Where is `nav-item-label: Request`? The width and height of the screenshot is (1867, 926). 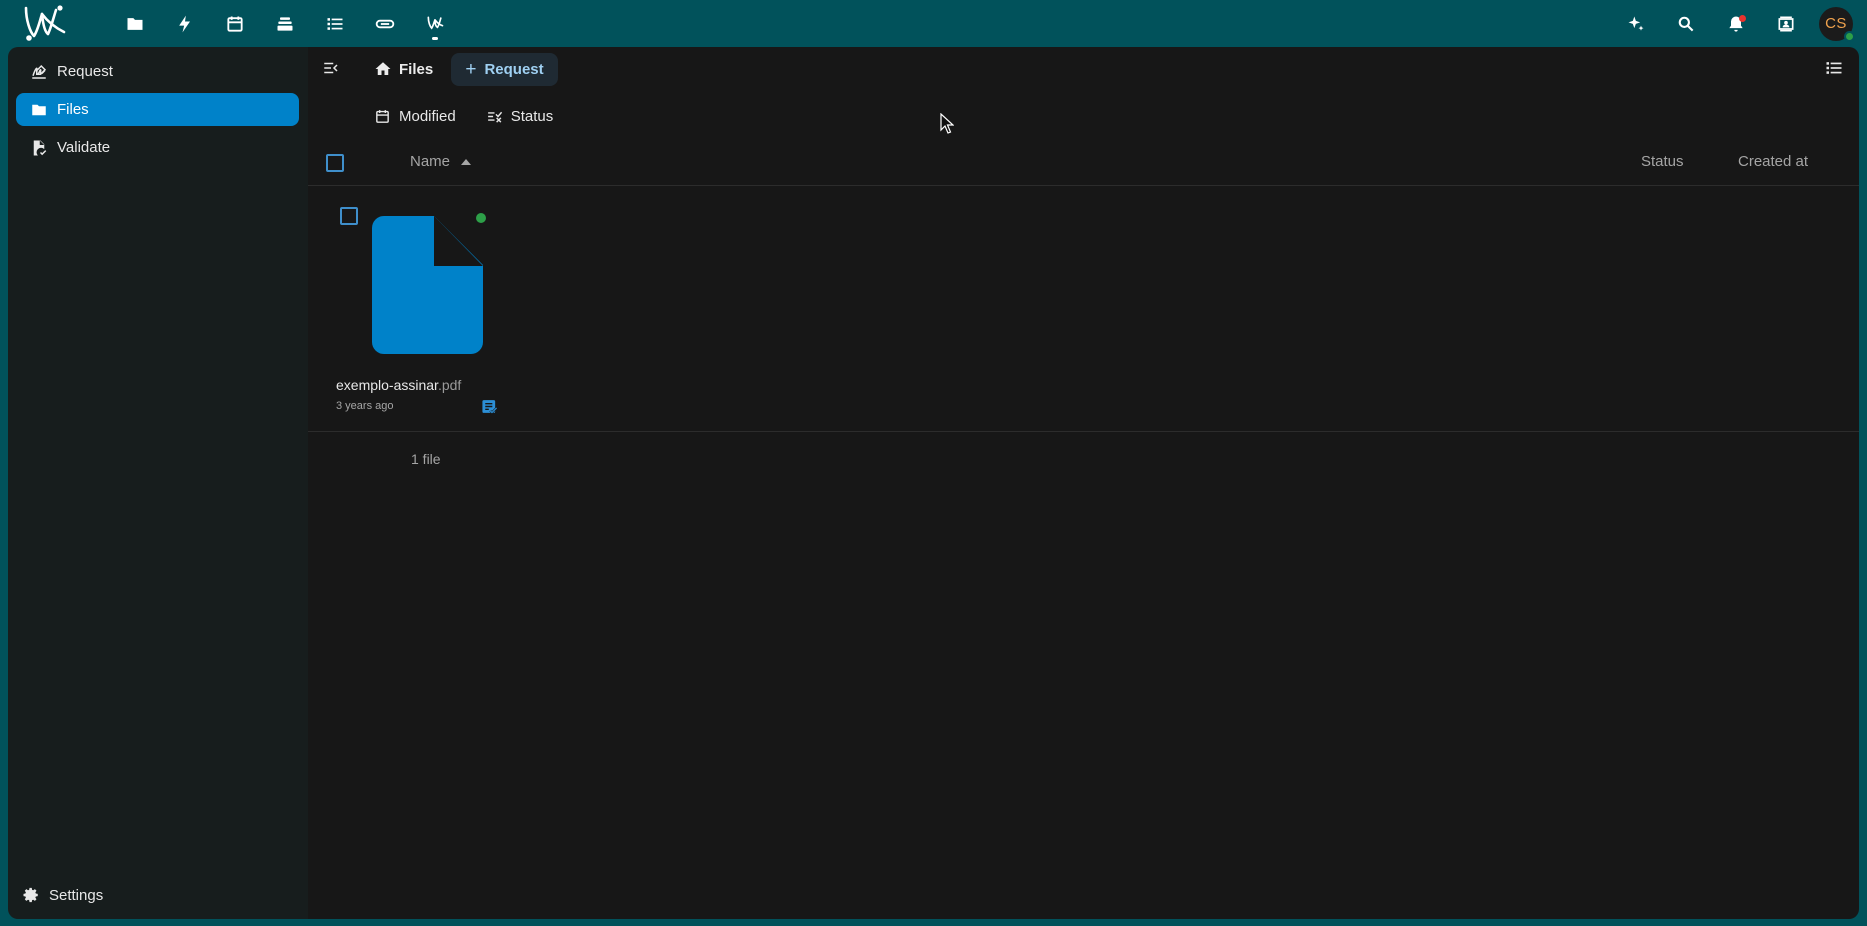 nav-item-label: Request is located at coordinates (85, 71).